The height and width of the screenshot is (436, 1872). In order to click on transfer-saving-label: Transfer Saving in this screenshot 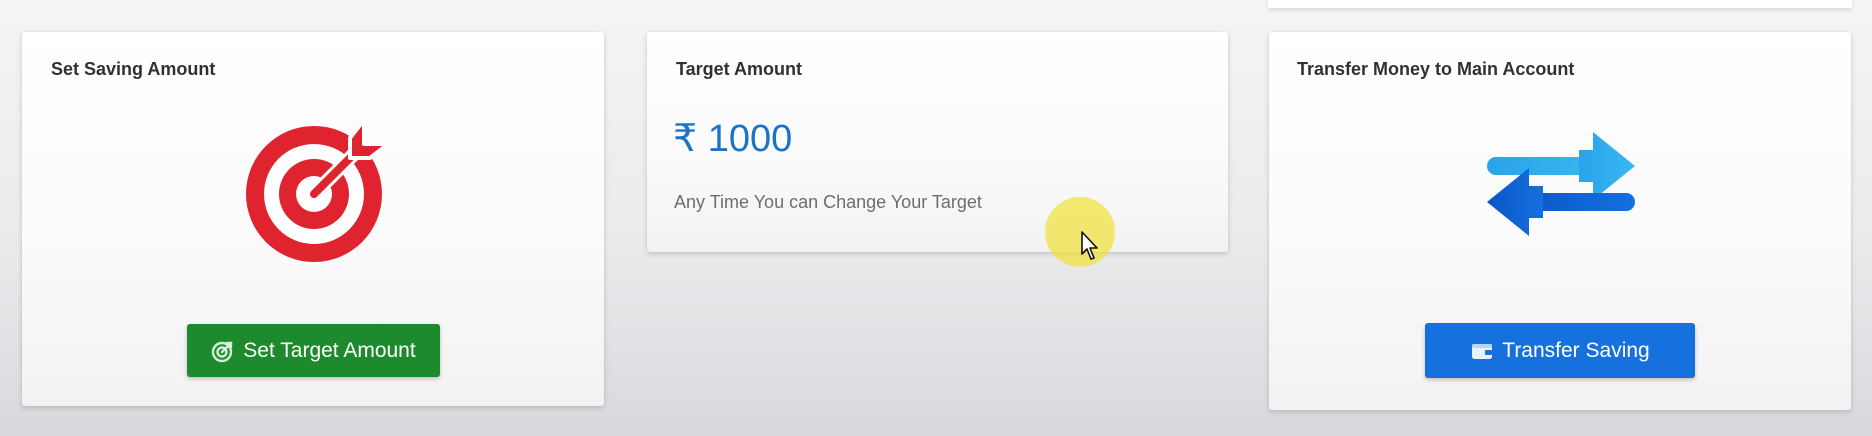, I will do `click(1576, 350)`.